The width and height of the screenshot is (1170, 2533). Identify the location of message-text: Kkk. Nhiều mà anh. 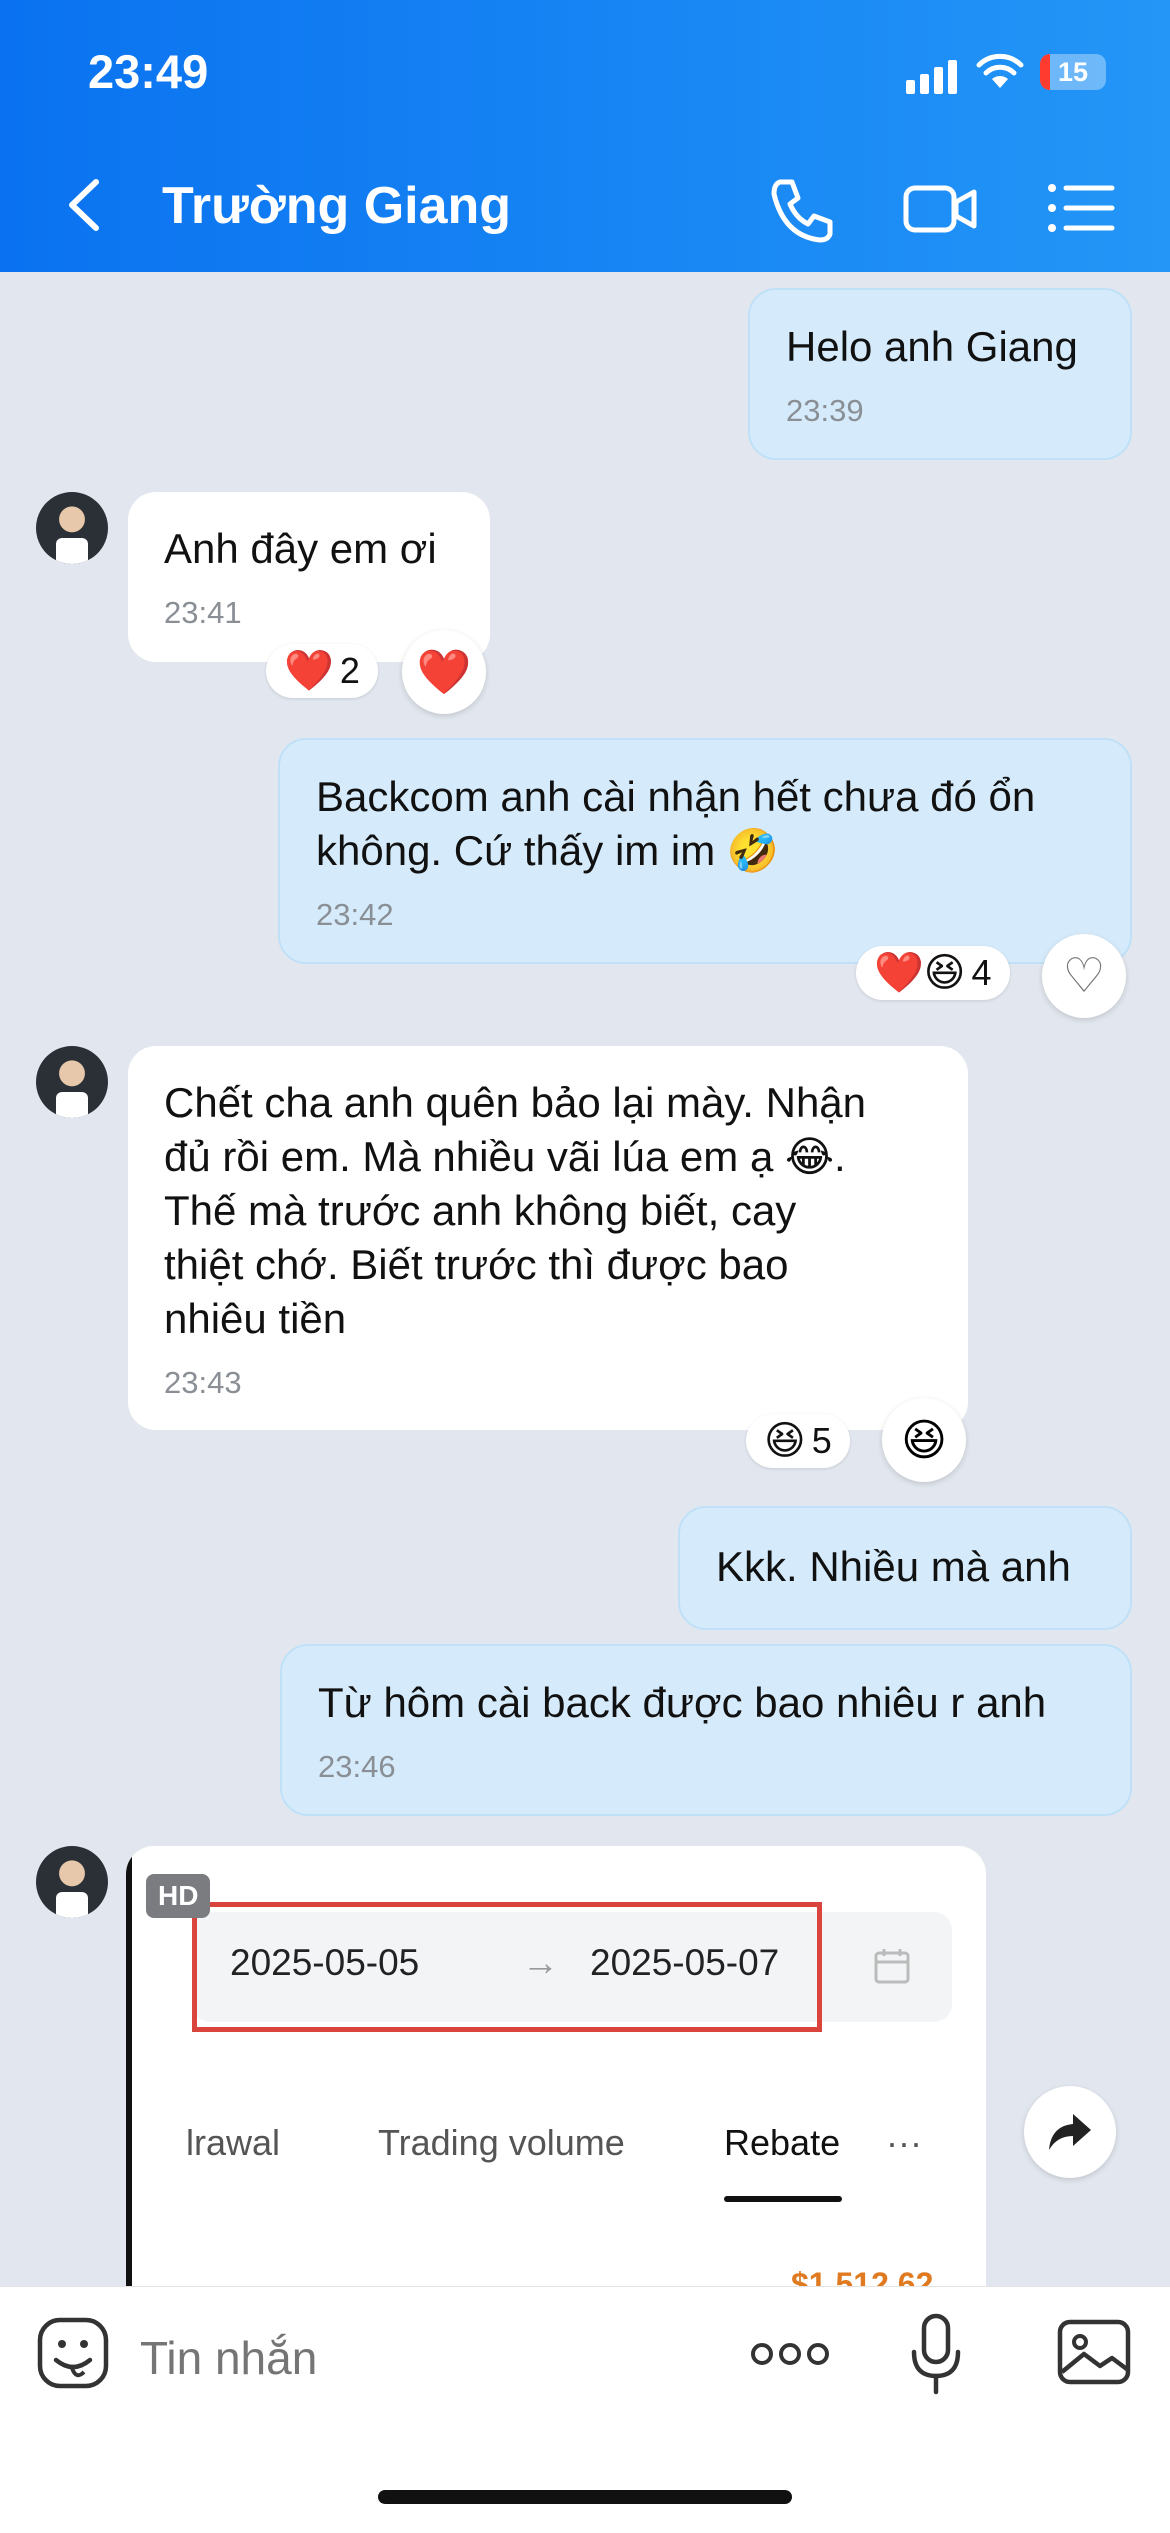
(893, 1566).